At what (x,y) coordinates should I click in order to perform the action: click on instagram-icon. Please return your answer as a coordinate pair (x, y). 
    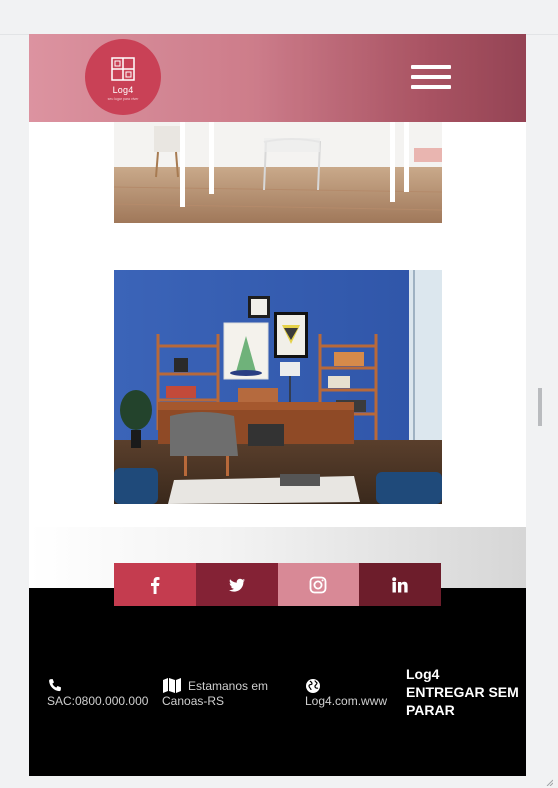
    Looking at the image, I should click on (318, 584).